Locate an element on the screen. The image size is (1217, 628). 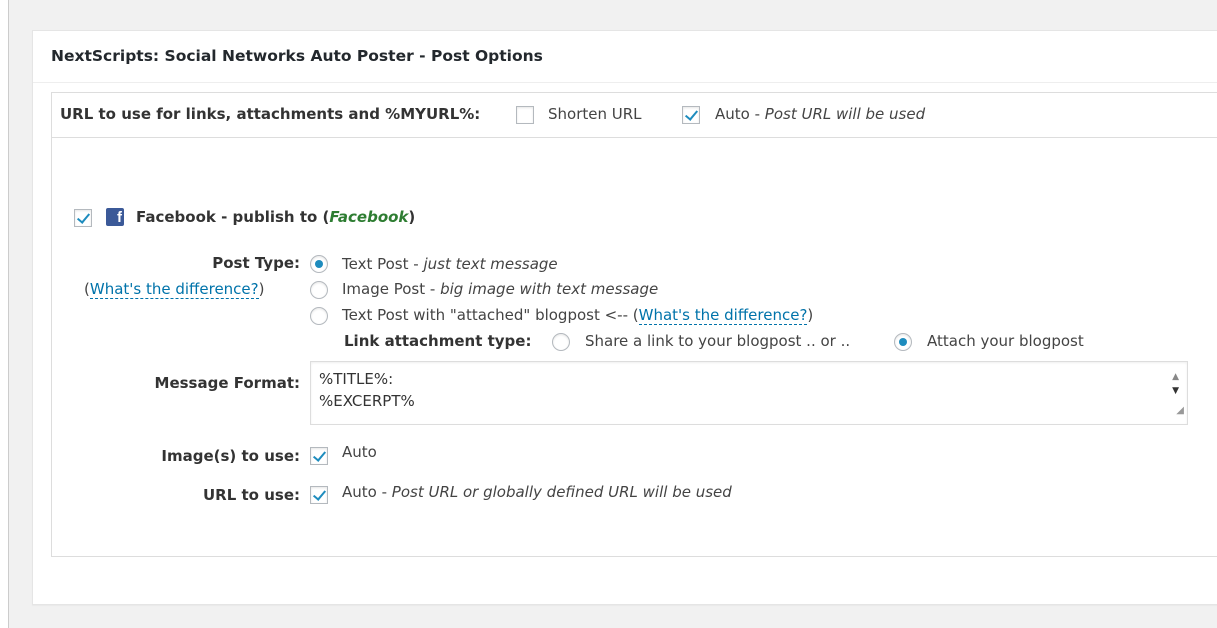
image-post-radio is located at coordinates (319, 290).